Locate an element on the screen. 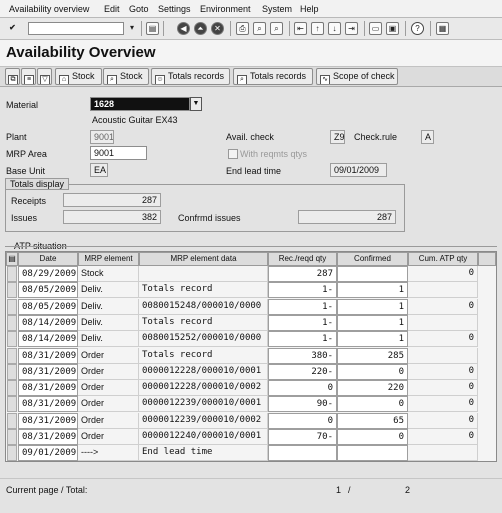  display-icon-button: ⧉ is located at coordinates (12, 76).